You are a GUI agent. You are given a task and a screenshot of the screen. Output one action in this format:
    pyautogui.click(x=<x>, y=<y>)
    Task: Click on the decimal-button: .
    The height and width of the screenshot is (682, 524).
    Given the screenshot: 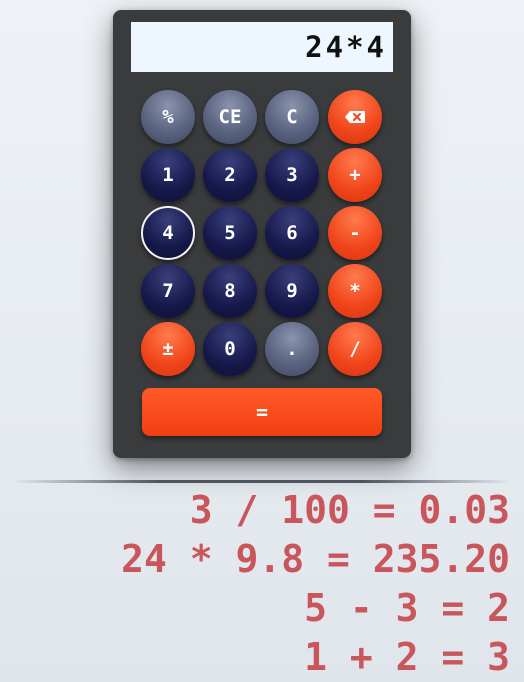 What is the action you would take?
    pyautogui.click(x=292, y=349)
    